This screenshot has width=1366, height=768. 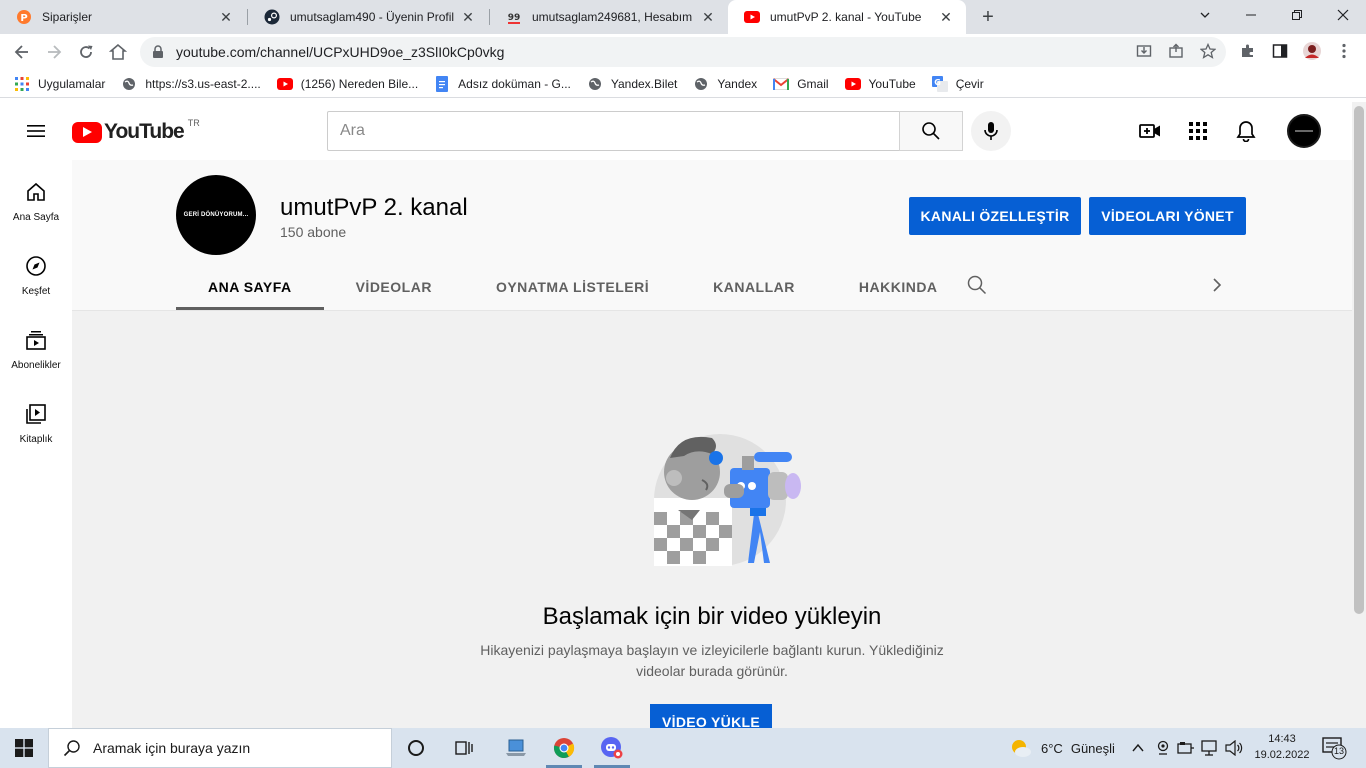 I want to click on arrow-right-icon, so click(x=55, y=52).